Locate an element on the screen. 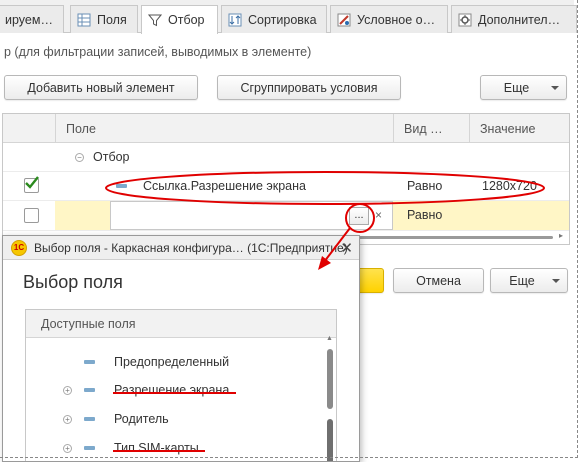 Image resolution: width=581 pixels, height=462 pixels. add-element-button: Добавить новый элемент is located at coordinates (101, 87).